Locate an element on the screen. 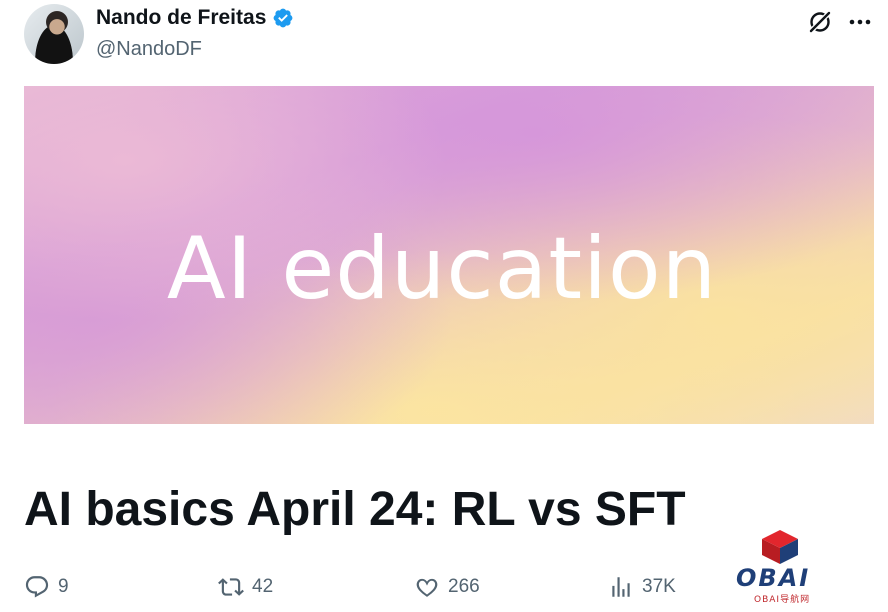 This screenshot has height=612, width=888. heart-icon is located at coordinates (427, 587).